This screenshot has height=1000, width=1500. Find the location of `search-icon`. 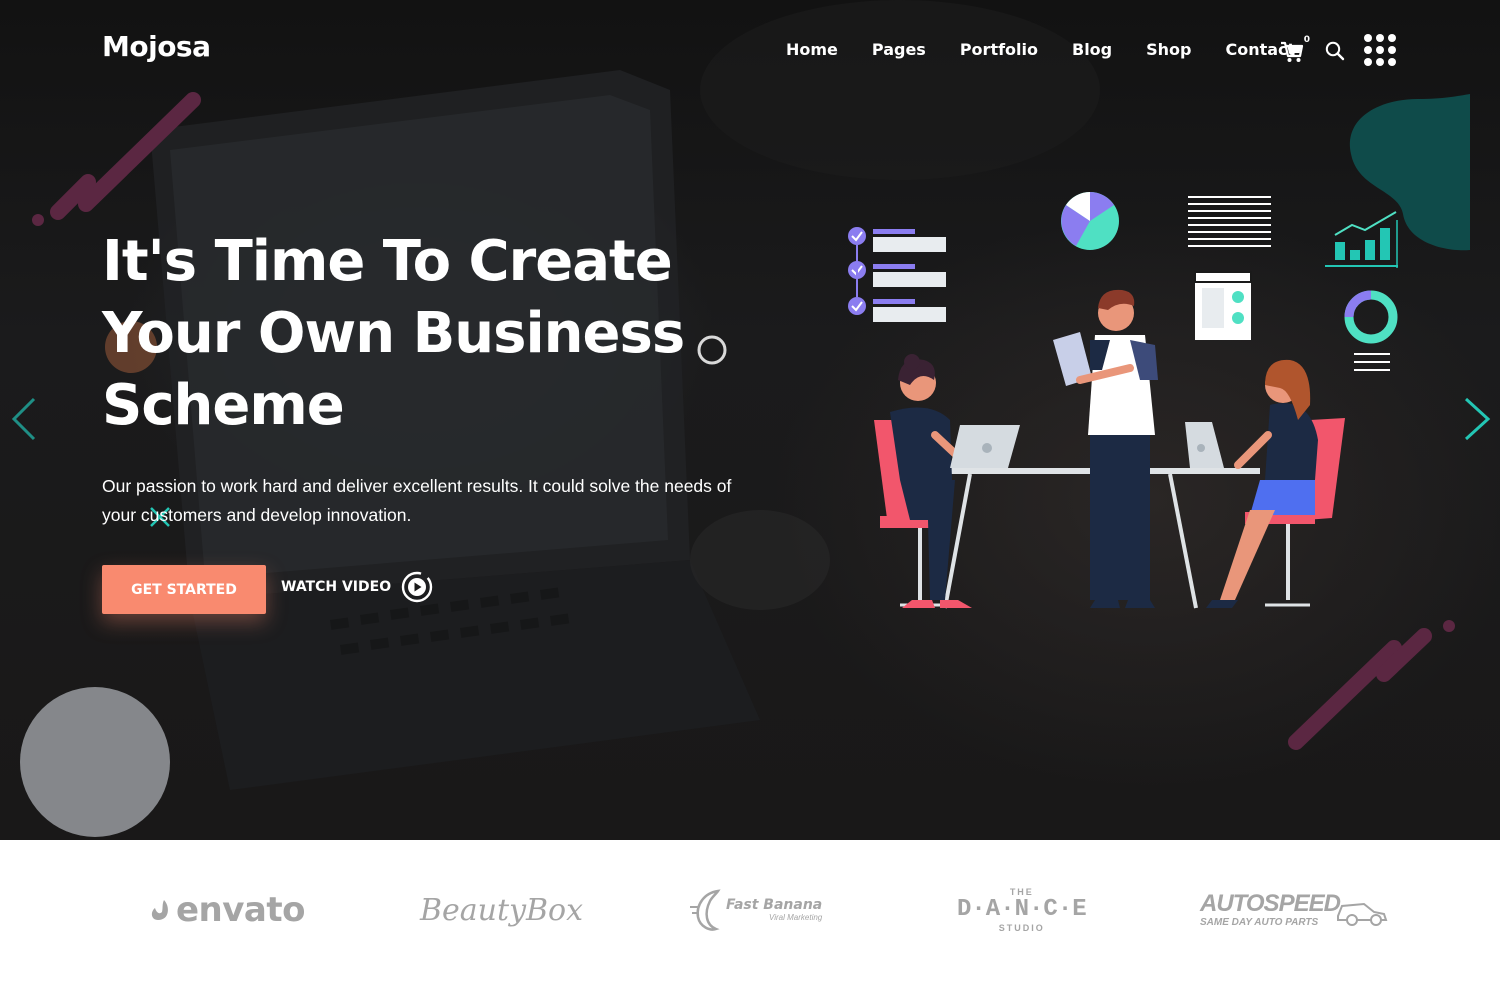

search-icon is located at coordinates (1335, 51).